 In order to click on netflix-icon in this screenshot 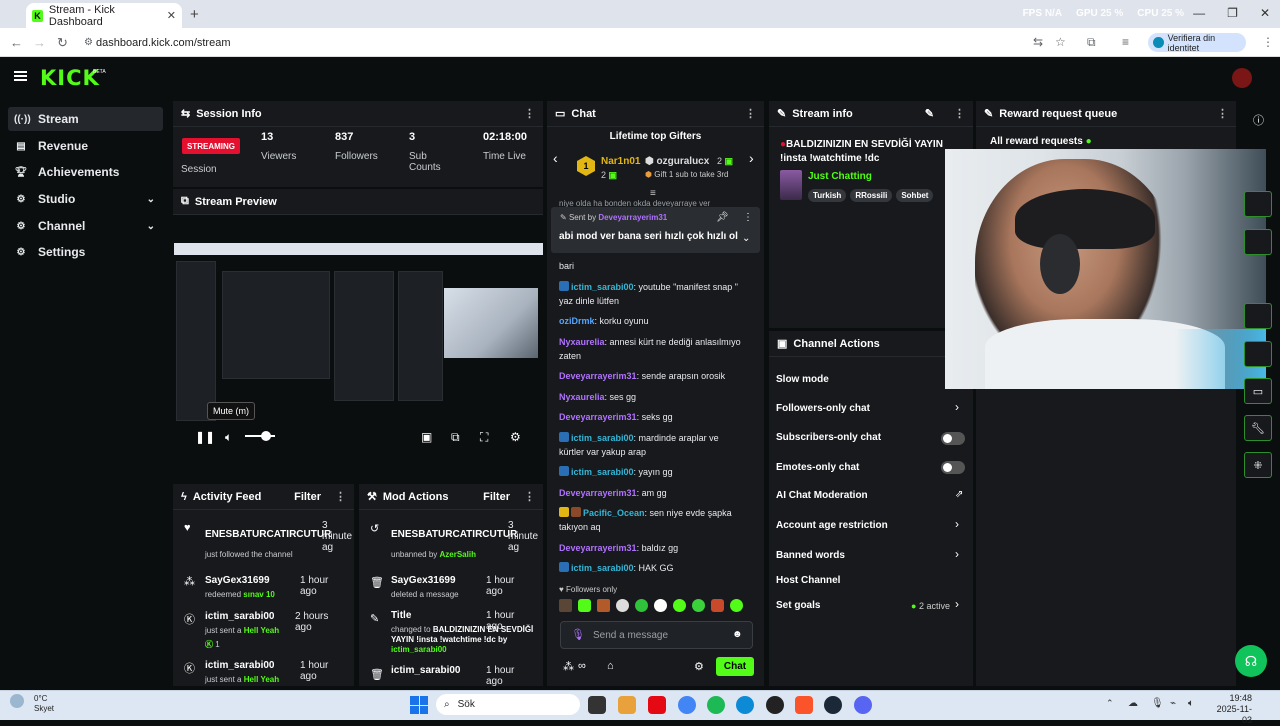, I will do `click(657, 705)`.